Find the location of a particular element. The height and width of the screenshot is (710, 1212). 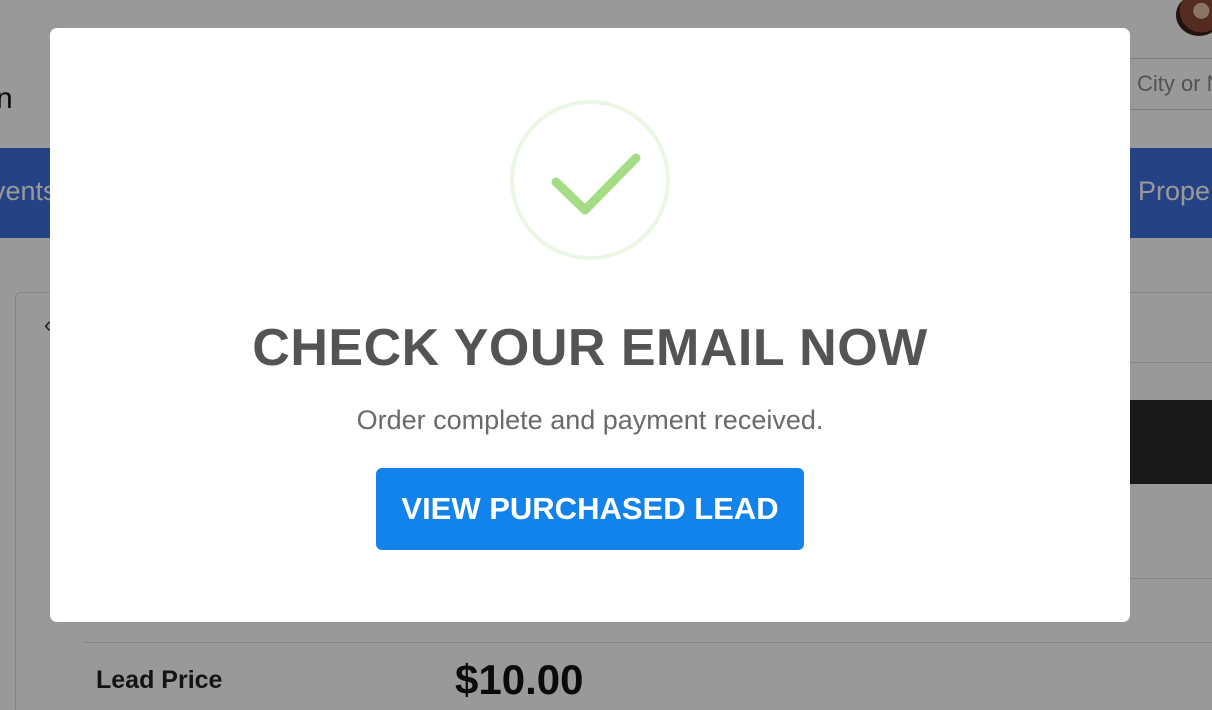

modal-title: CHECK YOUR EMAIL NOW is located at coordinates (590, 348).